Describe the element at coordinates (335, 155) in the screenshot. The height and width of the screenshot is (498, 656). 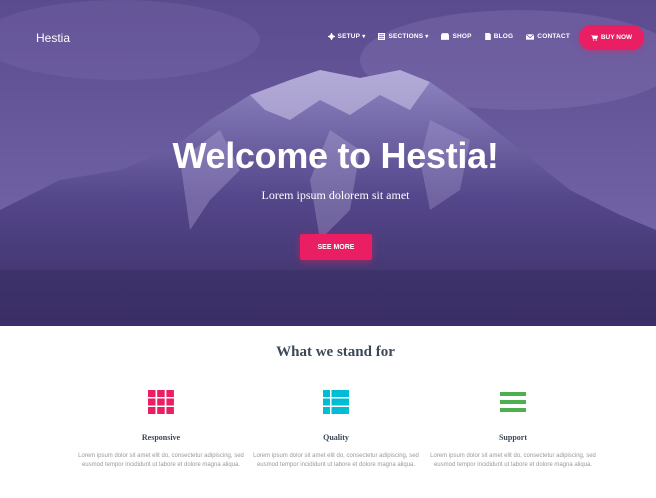
I see `hero-title: Welcome to Hestia!` at that location.